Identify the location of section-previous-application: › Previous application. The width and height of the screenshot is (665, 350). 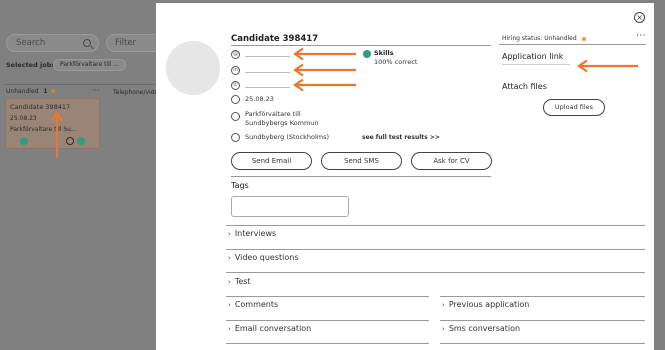
(485, 304).